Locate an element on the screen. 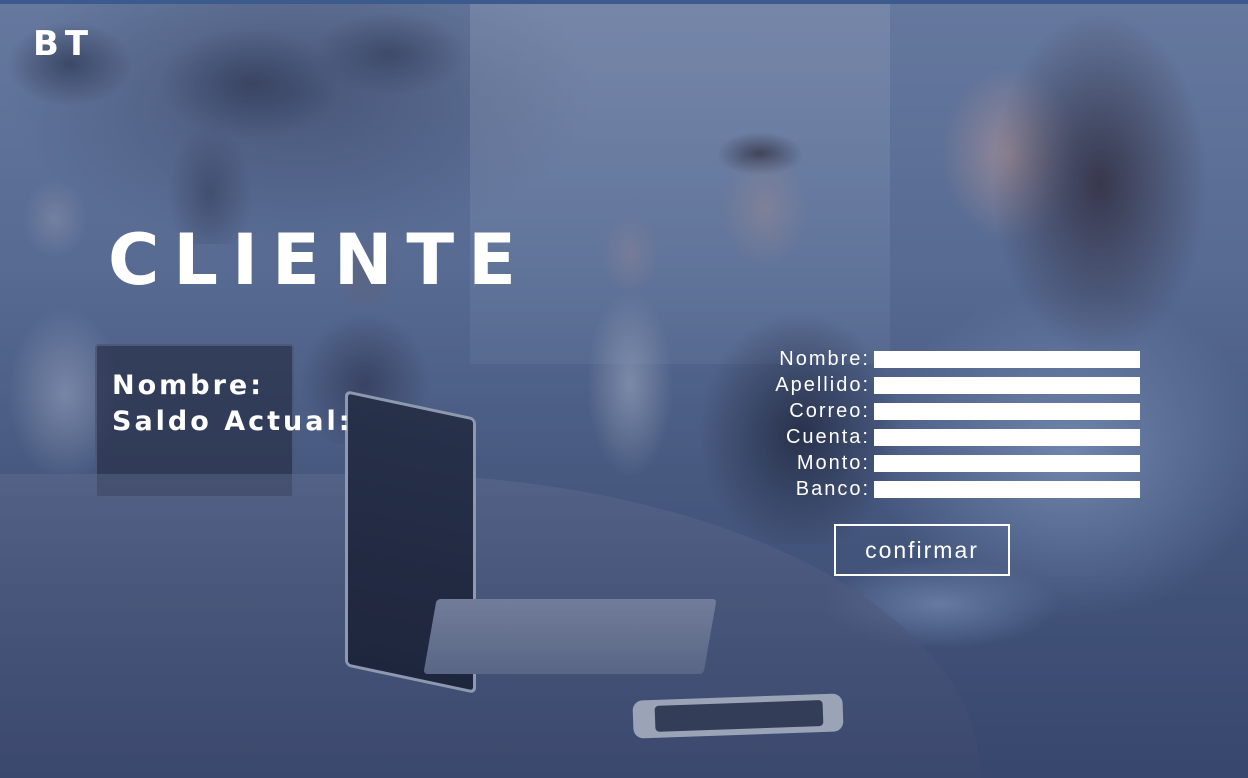 Image resolution: width=1248 pixels, height=778 pixels. form-row-correo: Correo: is located at coordinates (945, 411).